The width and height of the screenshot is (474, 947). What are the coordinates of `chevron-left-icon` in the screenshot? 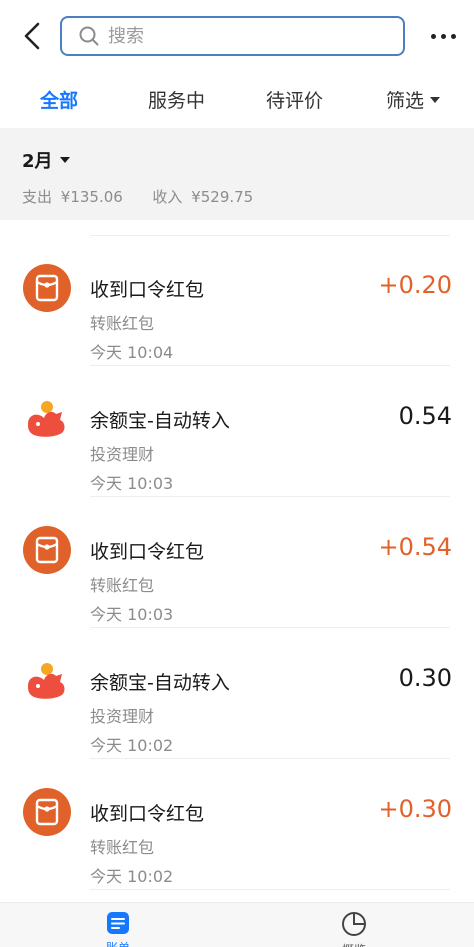 It's located at (32, 36).